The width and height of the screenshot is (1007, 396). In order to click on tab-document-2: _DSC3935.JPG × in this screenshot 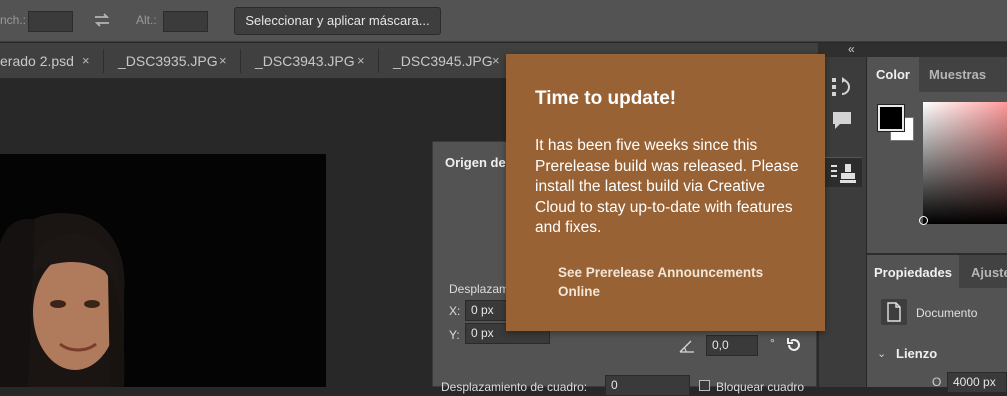, I will do `click(178, 61)`.